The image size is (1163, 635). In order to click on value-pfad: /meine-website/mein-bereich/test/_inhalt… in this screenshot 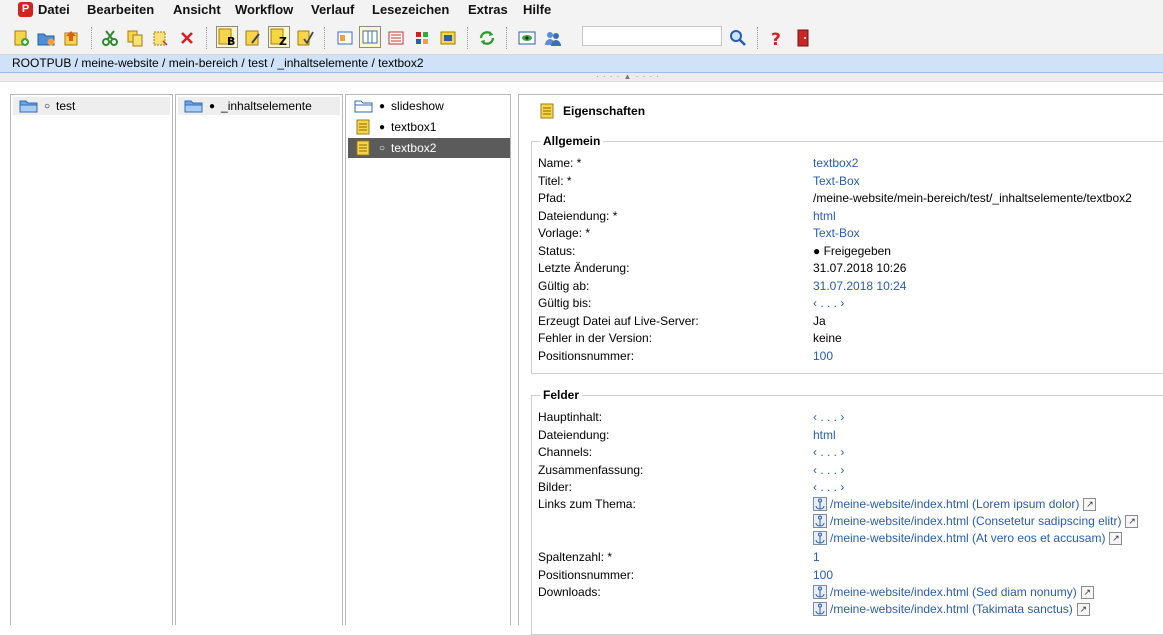, I will do `click(972, 198)`.